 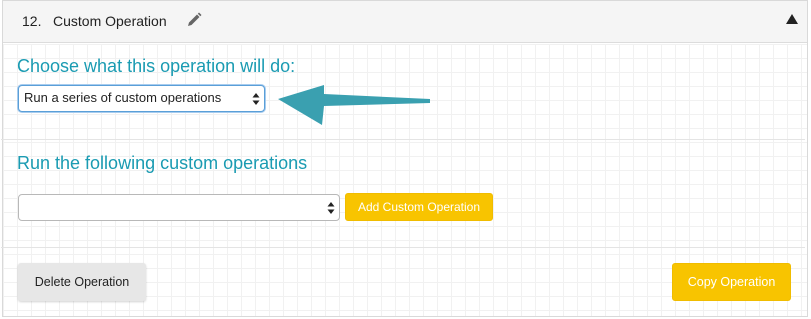 I want to click on section-divider, so click(x=403, y=139).